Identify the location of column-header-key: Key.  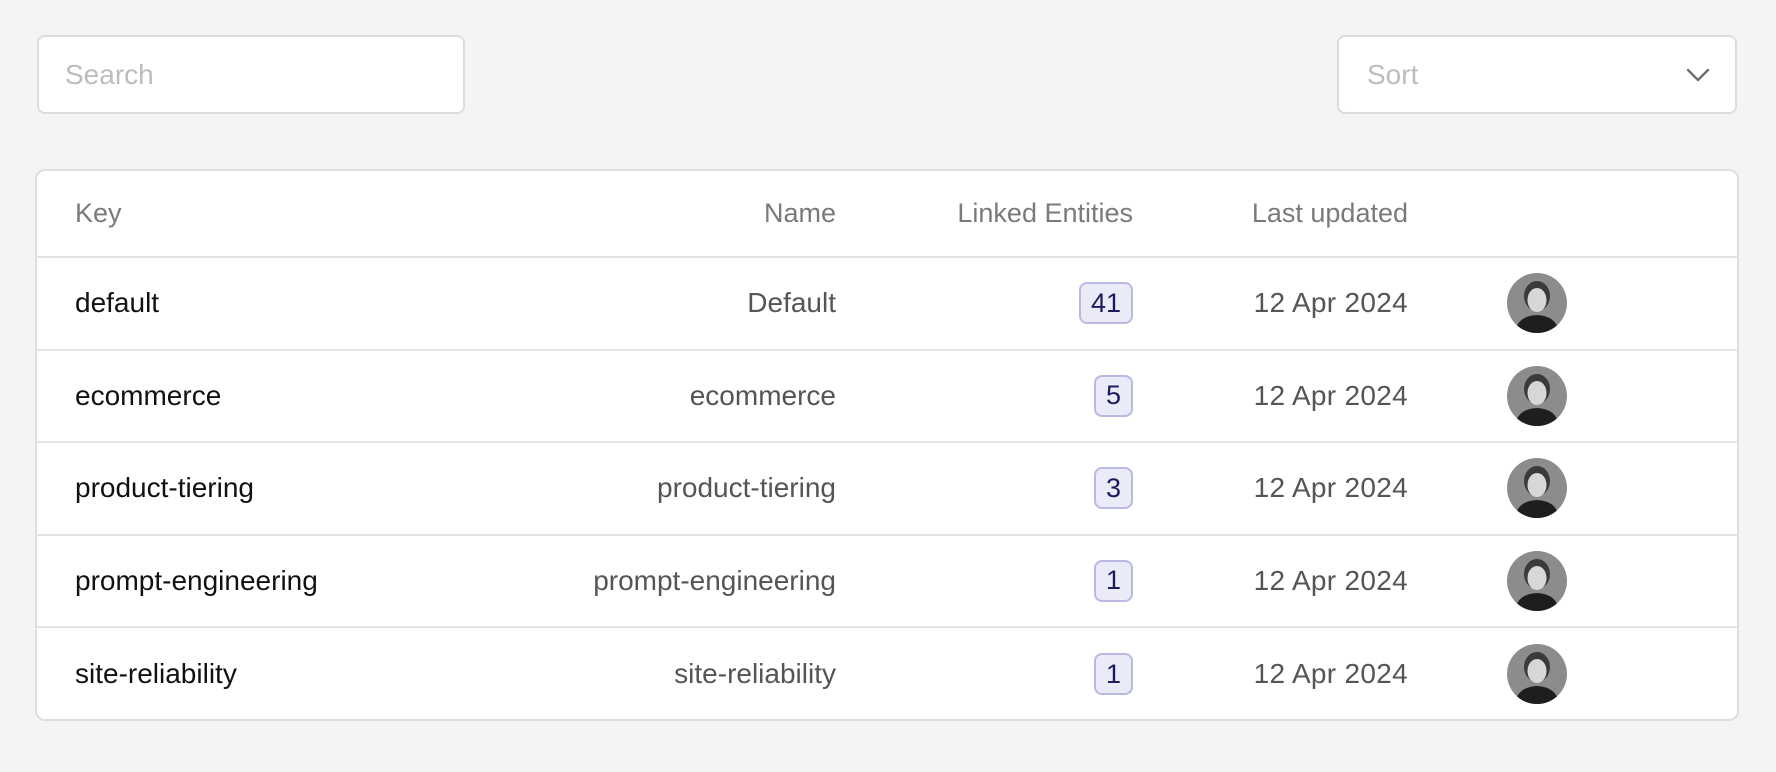
(98, 213).